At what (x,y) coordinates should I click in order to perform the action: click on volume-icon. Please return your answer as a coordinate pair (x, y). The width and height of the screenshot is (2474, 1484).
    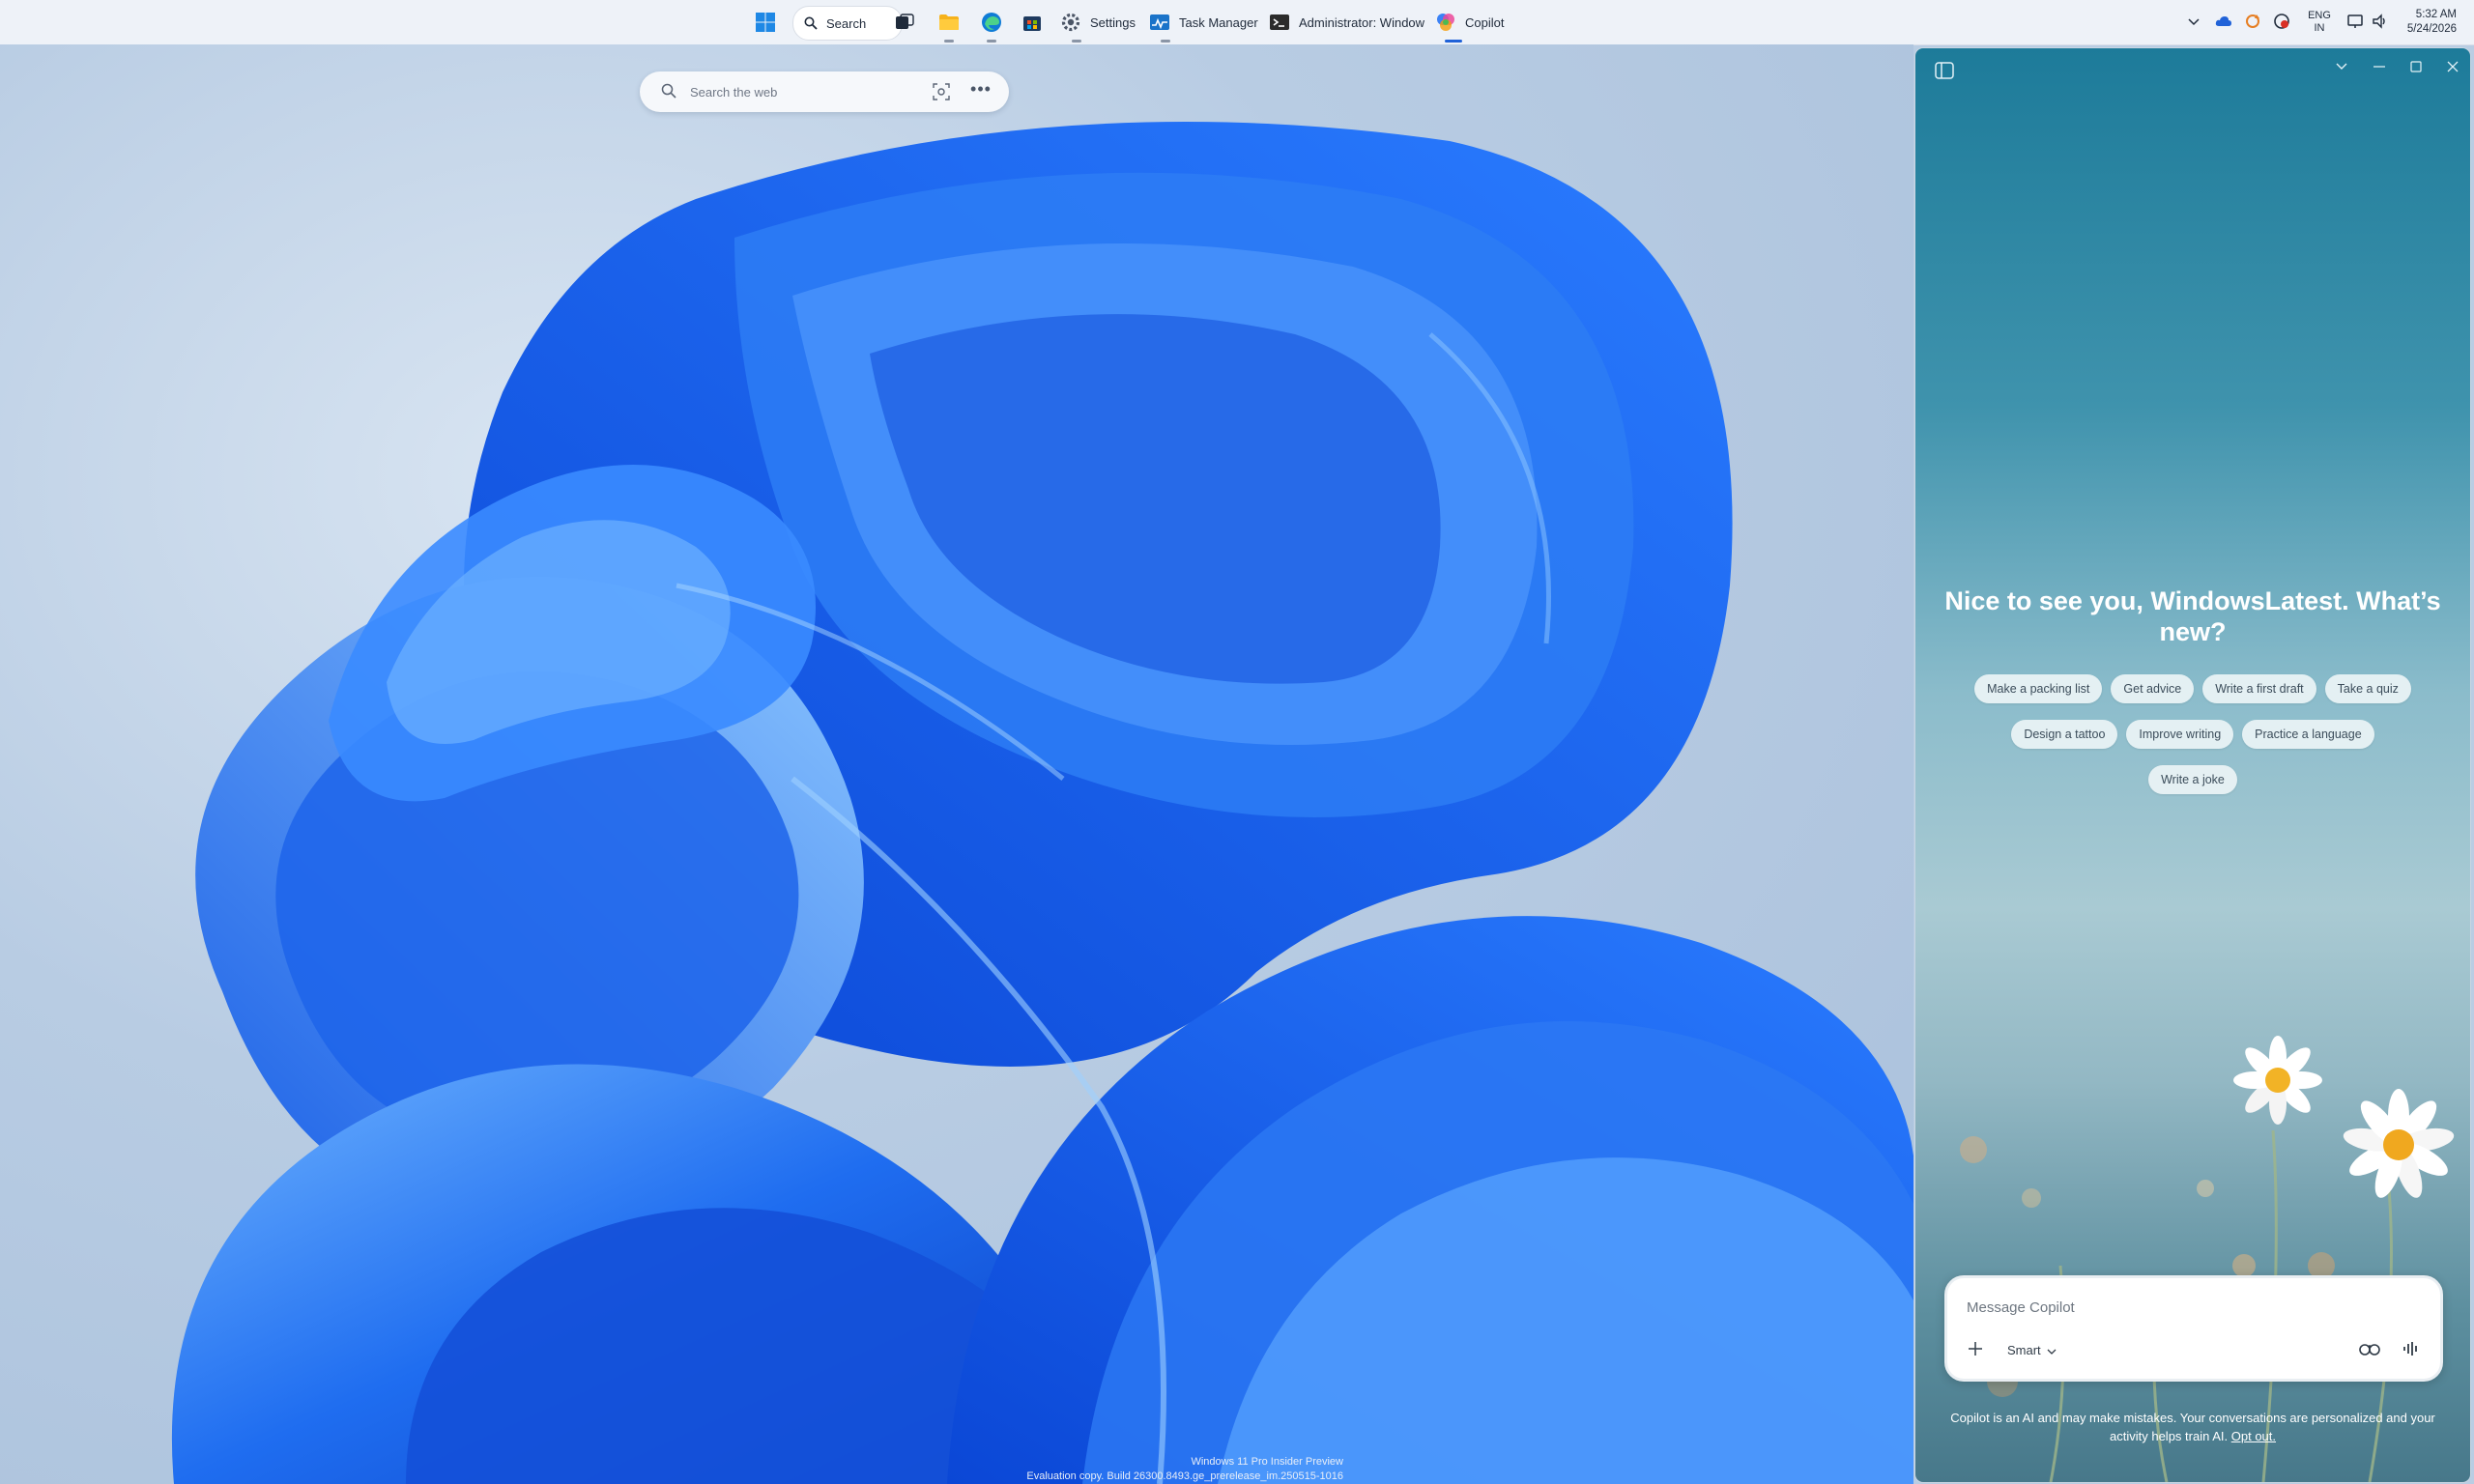
    Looking at the image, I should click on (2381, 22).